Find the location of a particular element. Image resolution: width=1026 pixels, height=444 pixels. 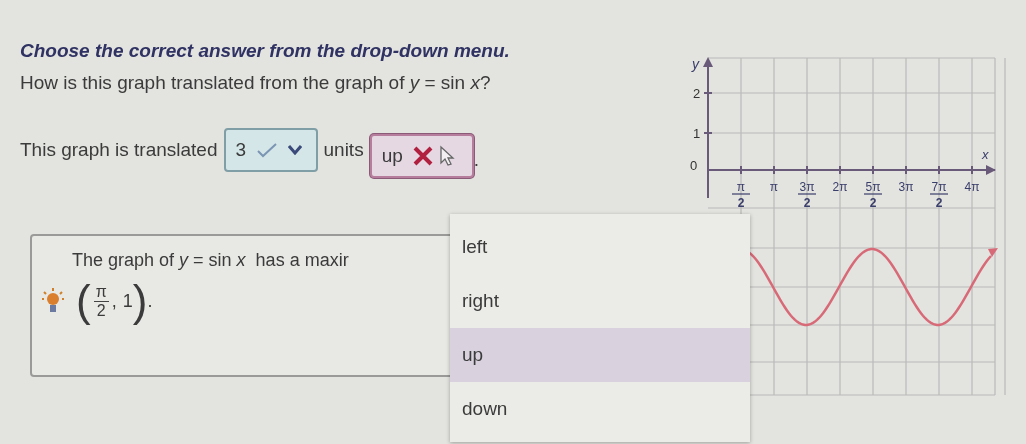

parenthesis: ) is located at coordinates (140, 301).